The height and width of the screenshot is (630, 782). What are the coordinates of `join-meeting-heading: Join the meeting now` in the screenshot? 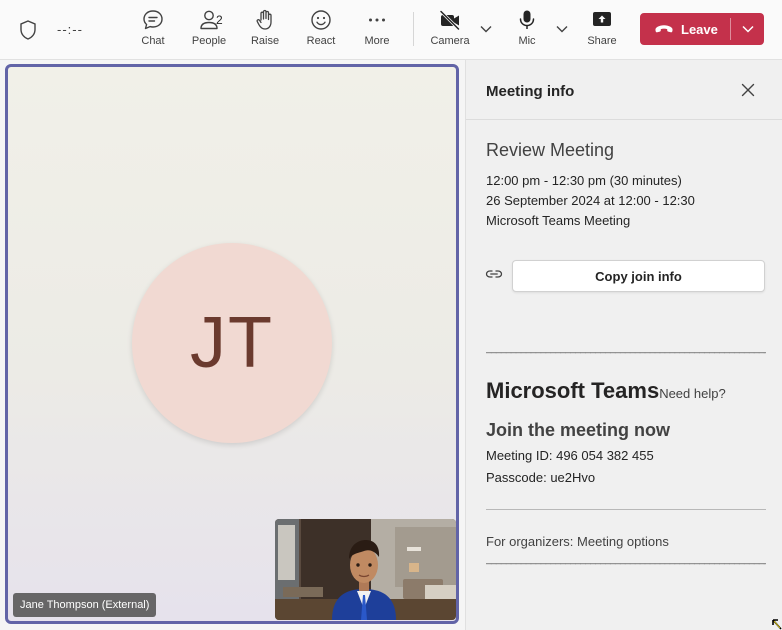 It's located at (578, 430).